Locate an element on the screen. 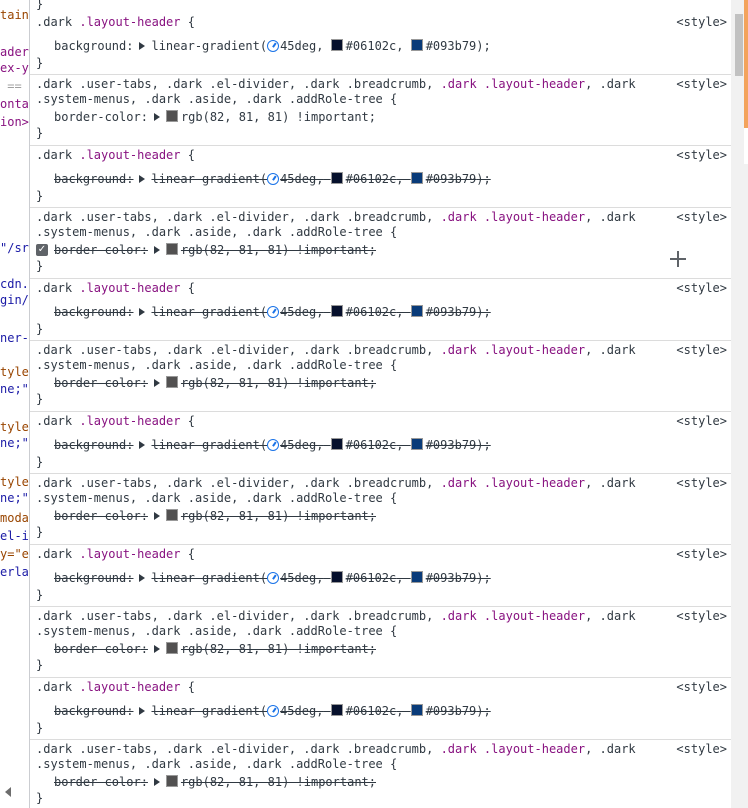 This screenshot has height=808, width=748. scroll-left-arrow-icon is located at coordinates (8, 792).